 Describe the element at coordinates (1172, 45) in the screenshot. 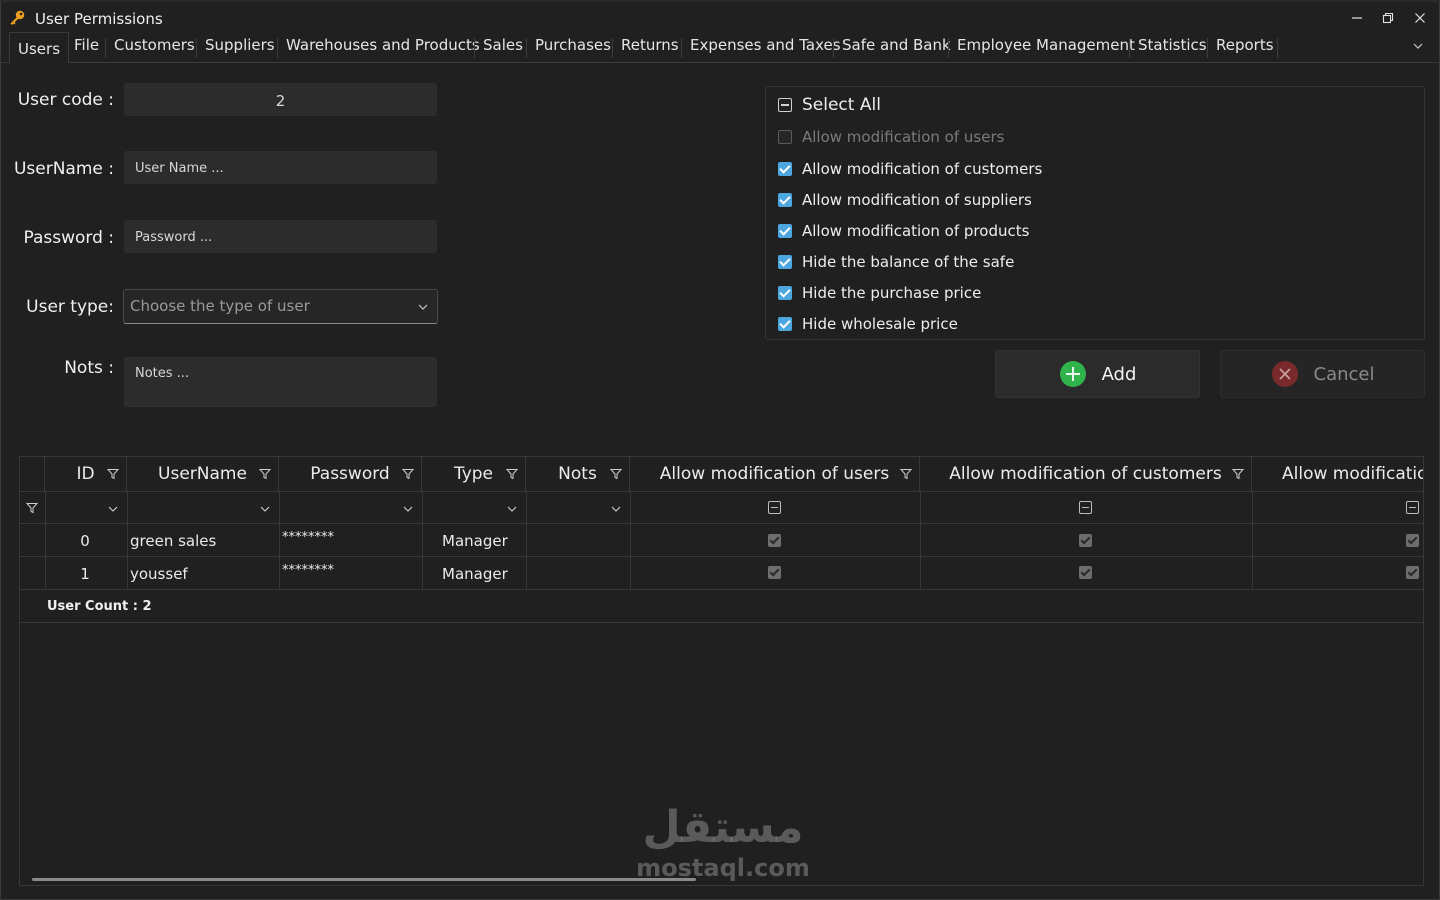

I see `menu-statistics: Statistics` at that location.